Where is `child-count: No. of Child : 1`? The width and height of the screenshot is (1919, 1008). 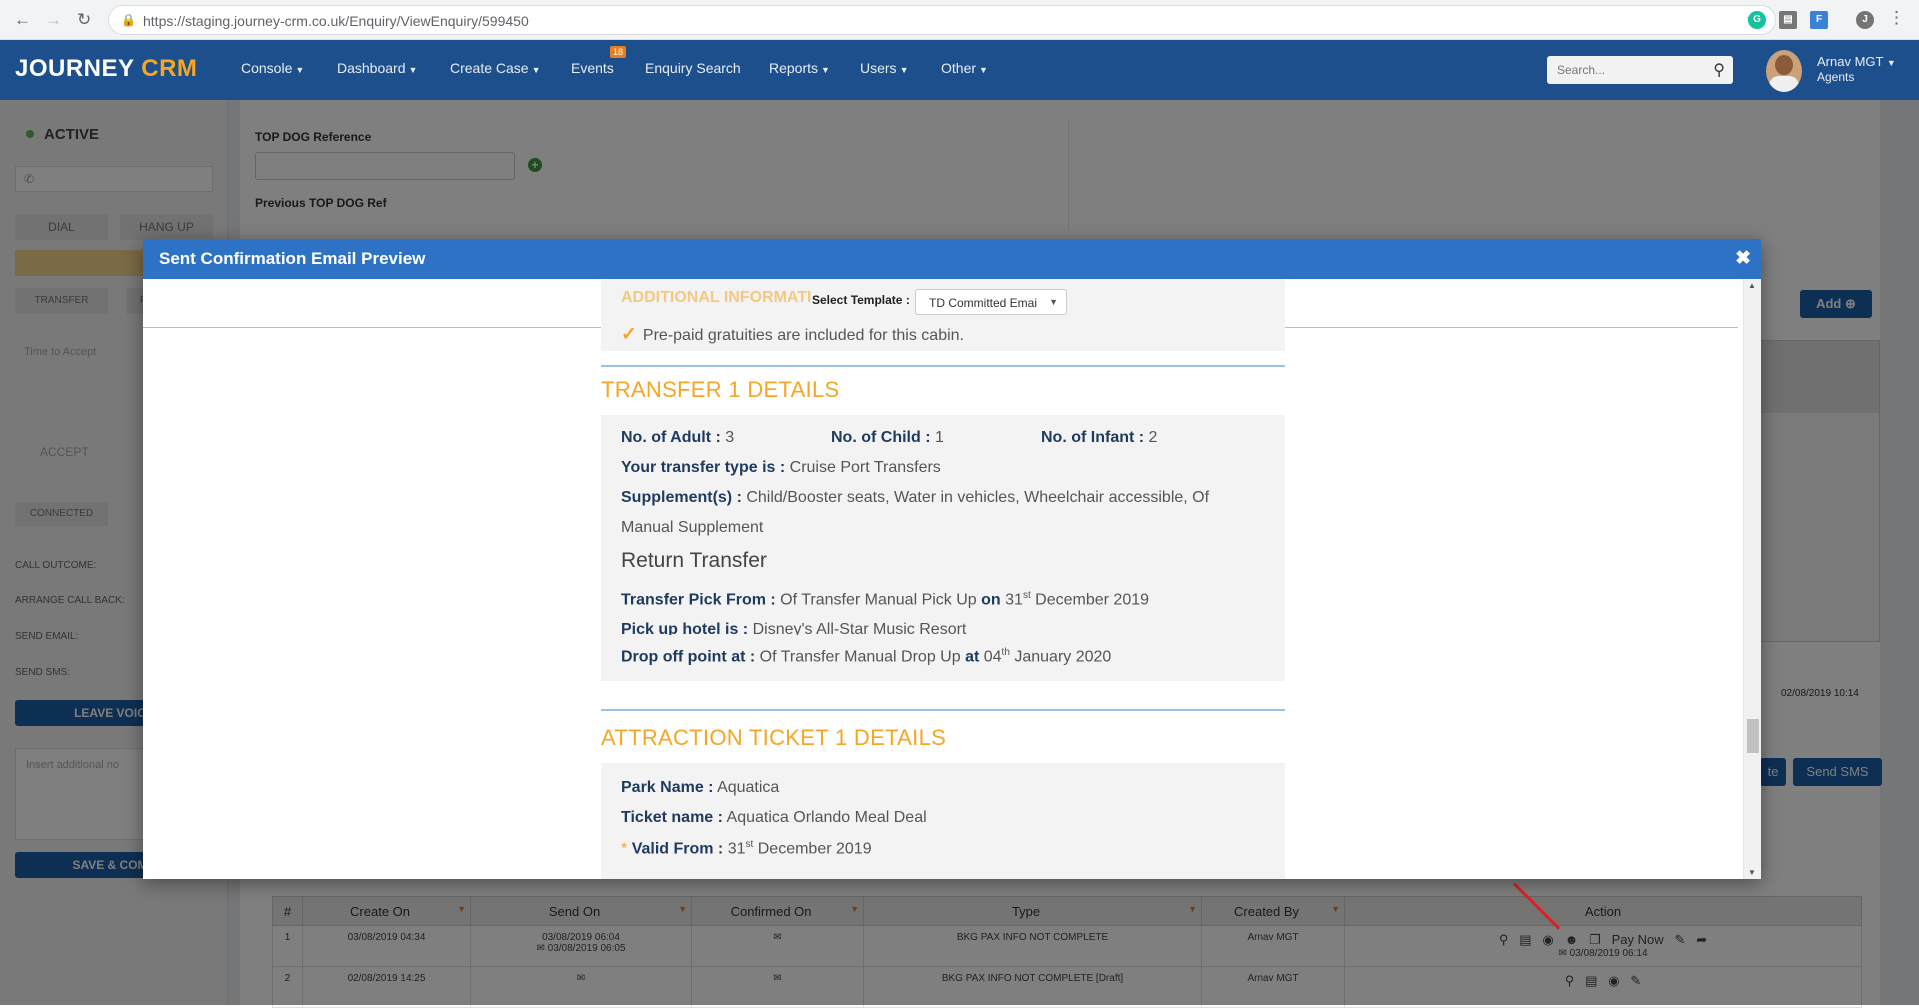 child-count: No. of Child : 1 is located at coordinates (887, 437).